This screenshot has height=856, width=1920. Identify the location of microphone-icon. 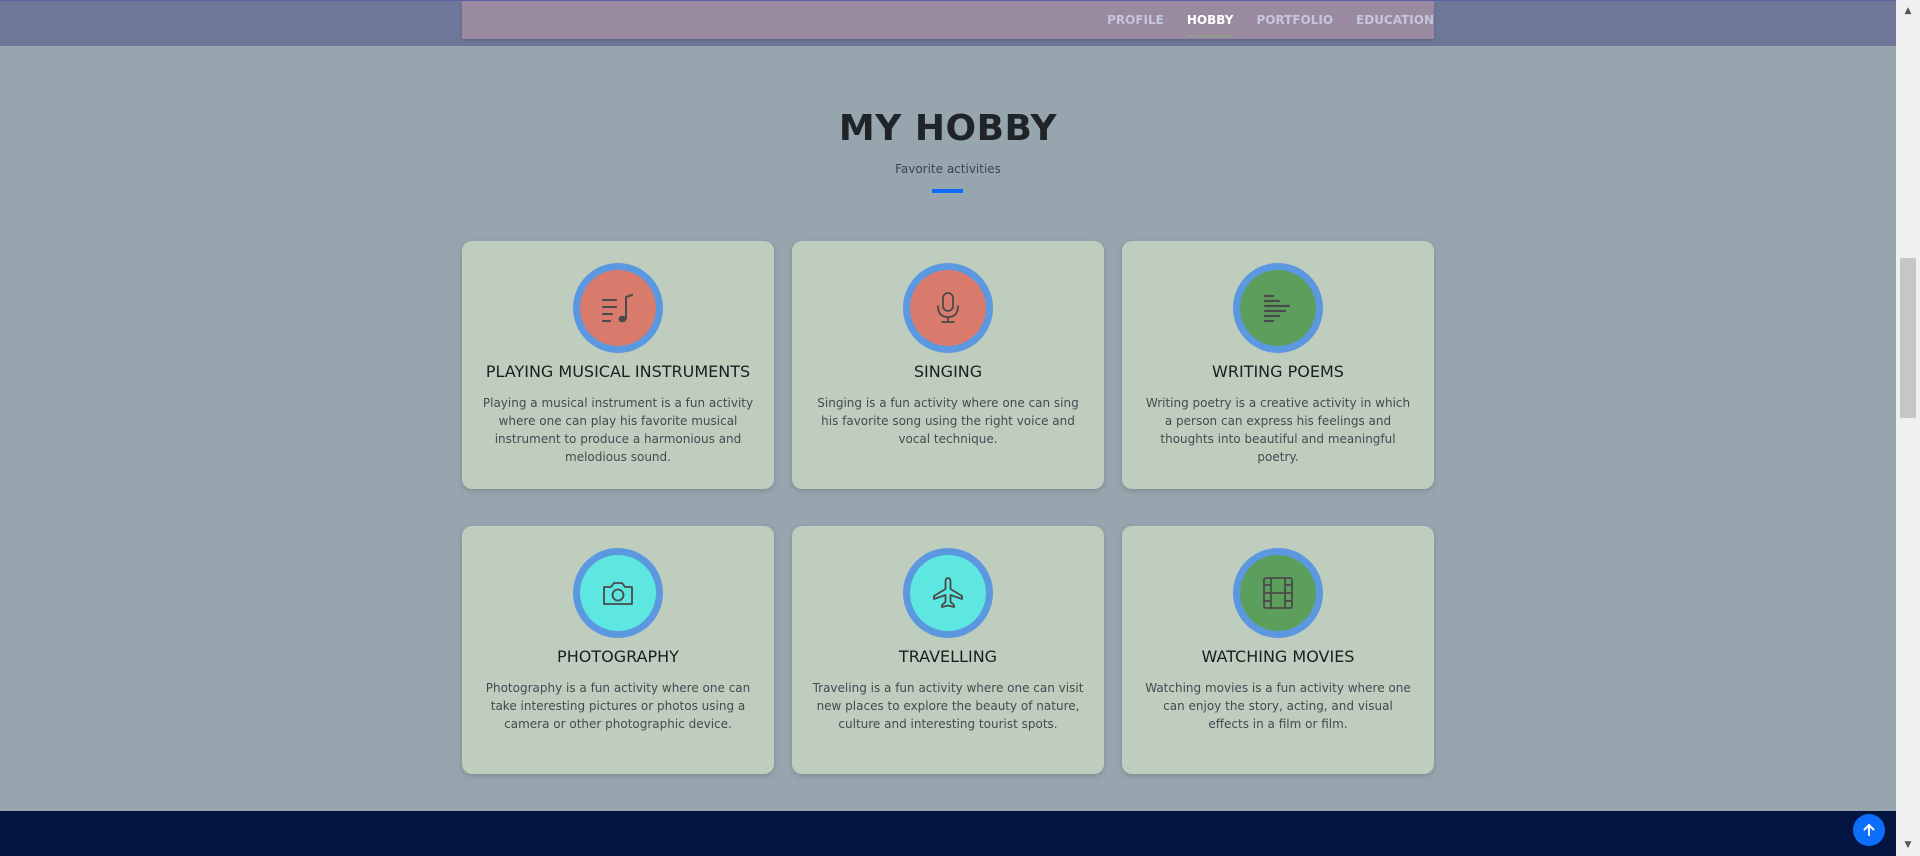
(948, 307).